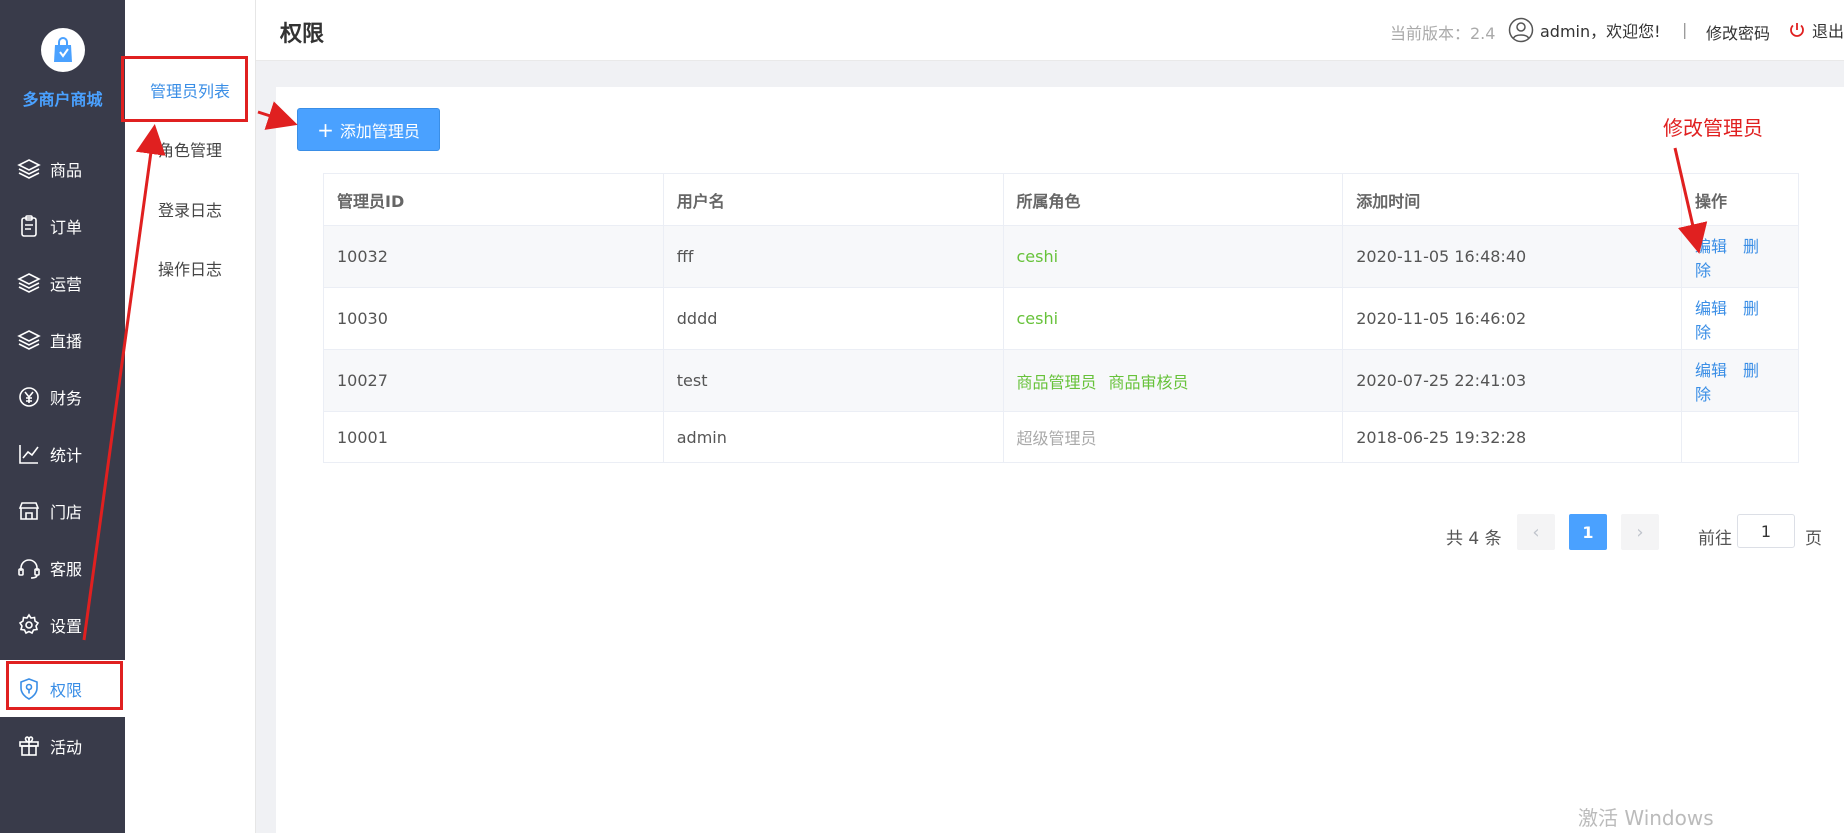  What do you see at coordinates (29, 511) in the screenshot?
I see `store-icon` at bounding box center [29, 511].